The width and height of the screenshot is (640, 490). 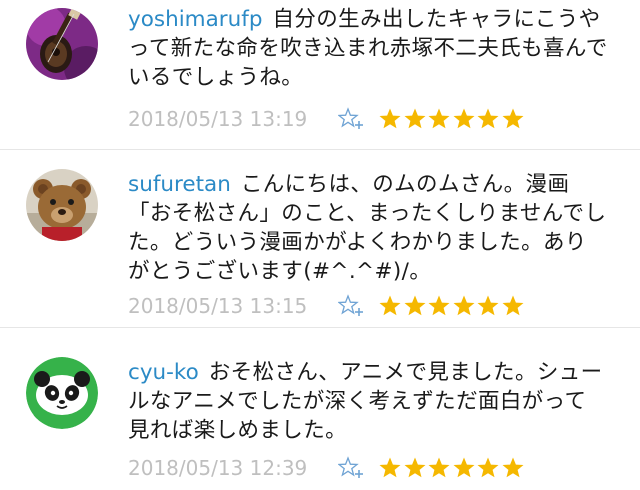 I want to click on comment-username: sufuretan, so click(x=179, y=184).